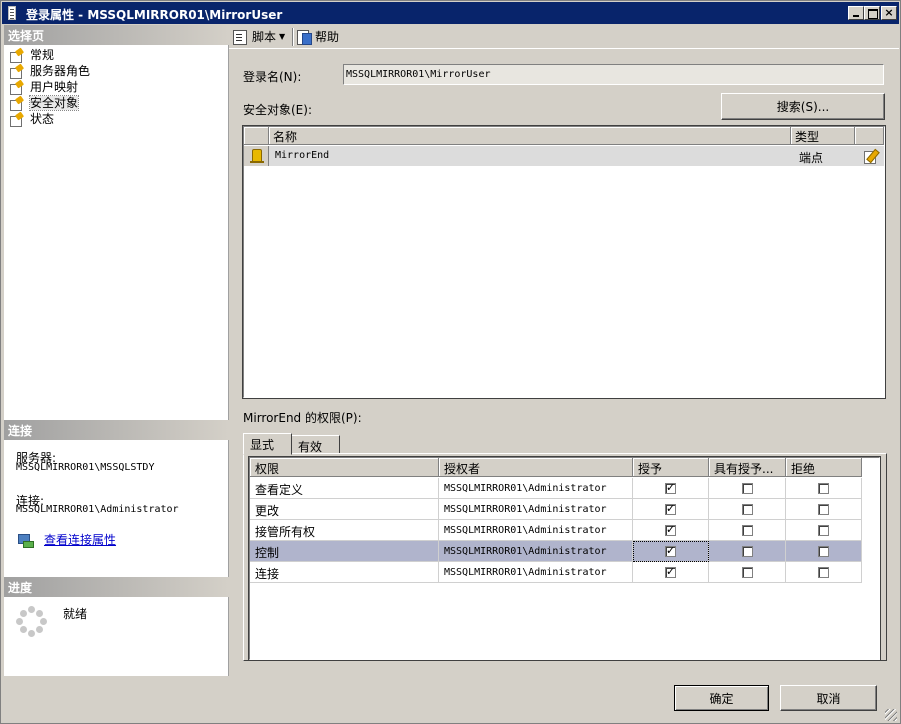 The image size is (901, 724). What do you see at coordinates (25, 540) in the screenshot?
I see `connection-properties-icon` at bounding box center [25, 540].